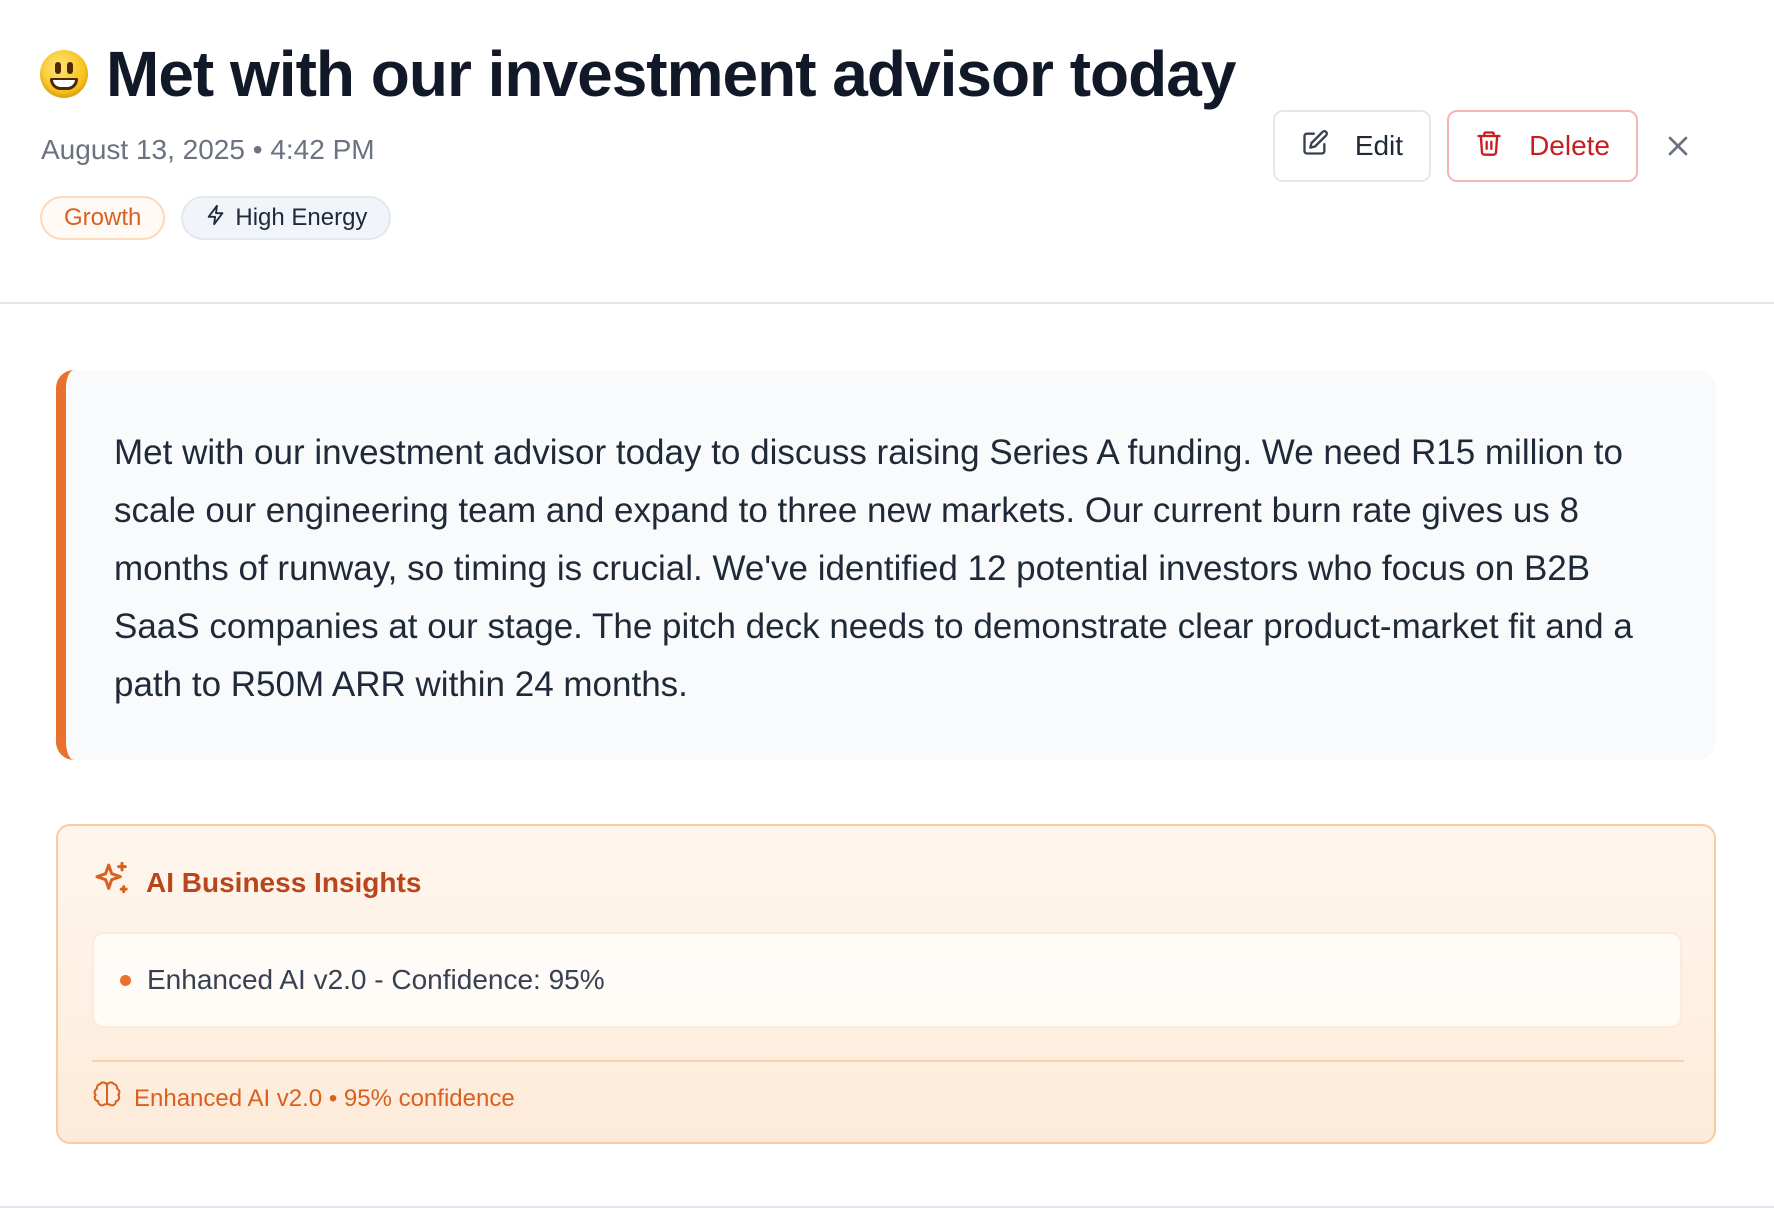 Image resolution: width=1774 pixels, height=1208 pixels. What do you see at coordinates (887, 980) in the screenshot?
I see `insight-list-item: Enhanced AI v2.0 - Confidence: 95%` at bounding box center [887, 980].